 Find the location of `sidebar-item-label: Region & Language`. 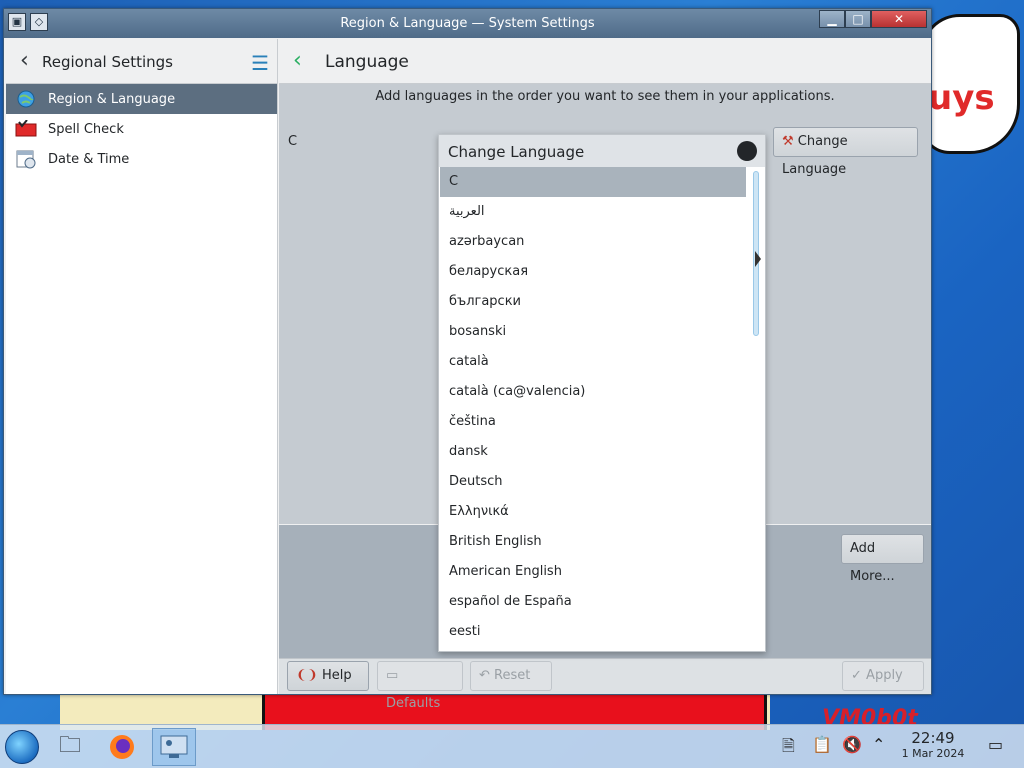

sidebar-item-label: Region & Language is located at coordinates (112, 99).